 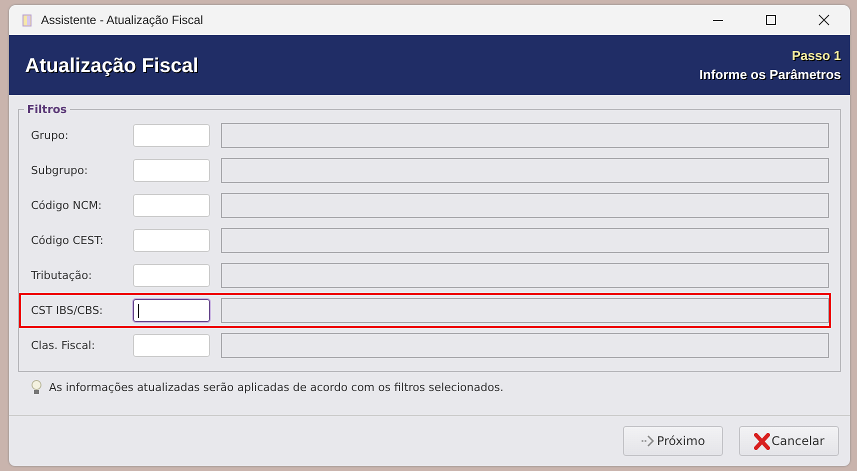 What do you see at coordinates (824, 20) in the screenshot?
I see `close-icon` at bounding box center [824, 20].